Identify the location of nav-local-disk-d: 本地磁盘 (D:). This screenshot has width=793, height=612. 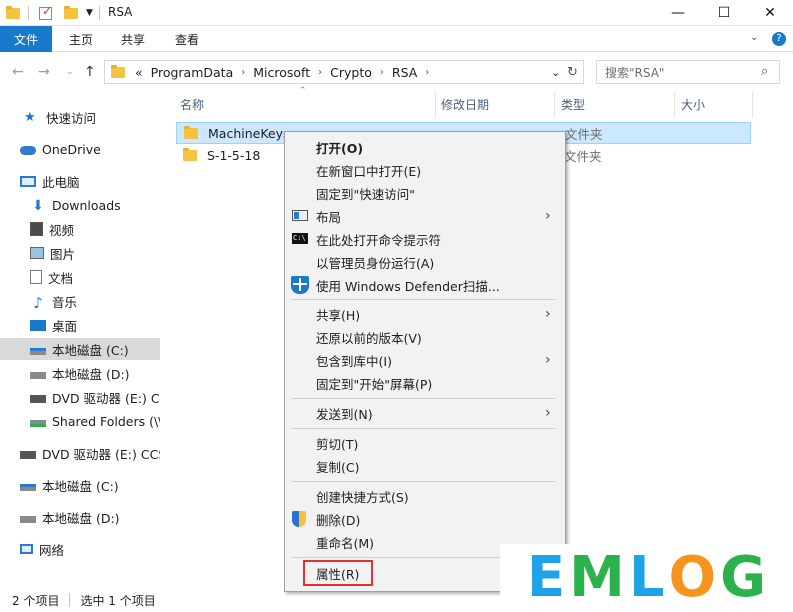
(80, 373).